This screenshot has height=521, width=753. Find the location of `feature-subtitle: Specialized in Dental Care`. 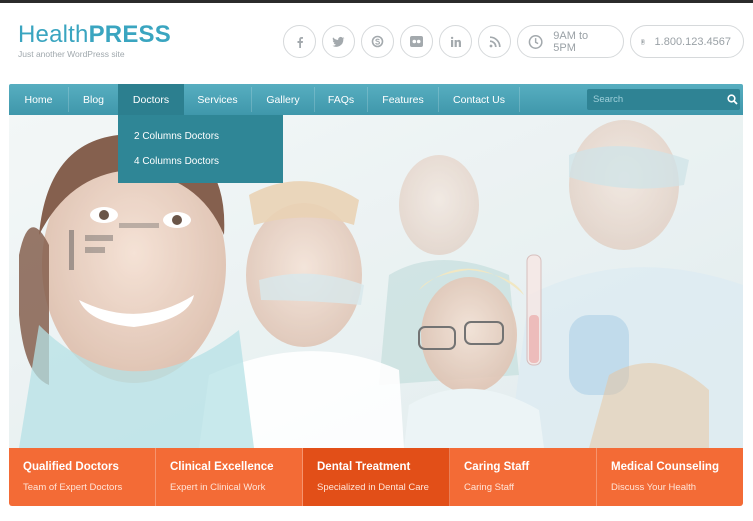

feature-subtitle: Specialized in Dental Care is located at coordinates (373, 487).